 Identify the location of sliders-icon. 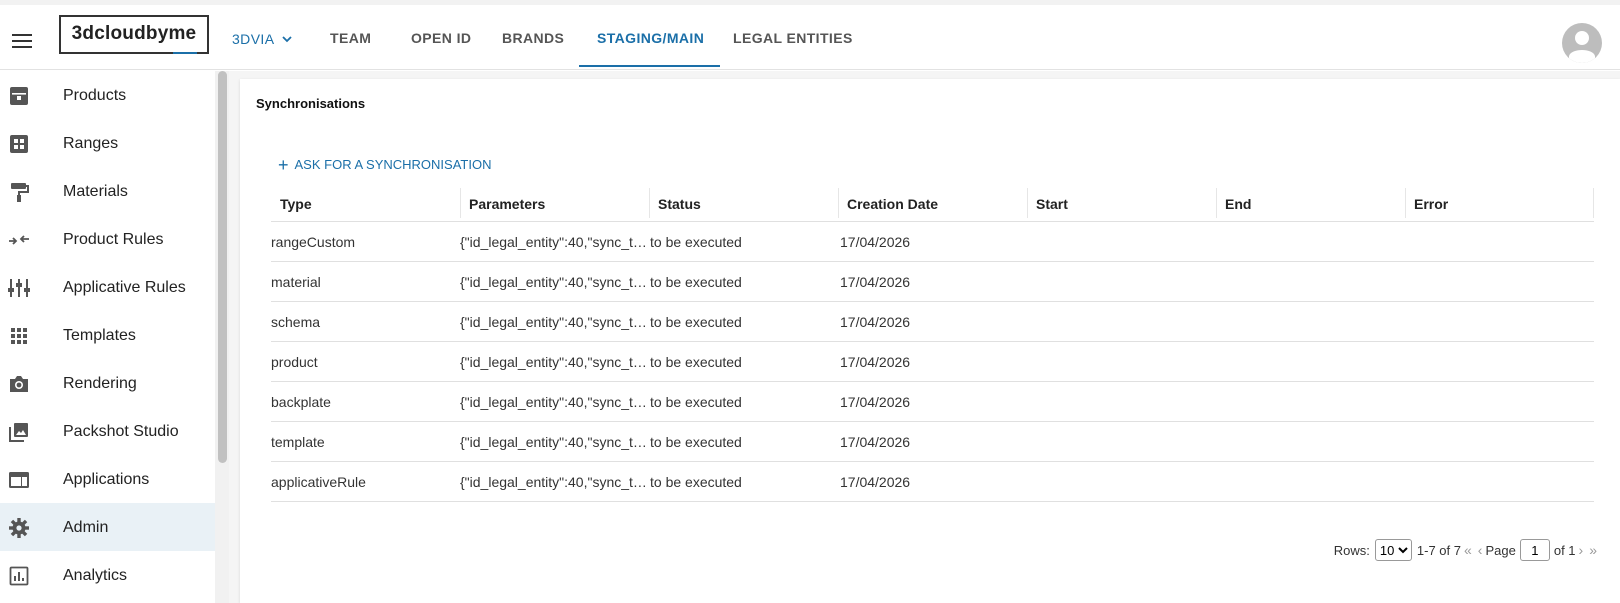
(19, 288).